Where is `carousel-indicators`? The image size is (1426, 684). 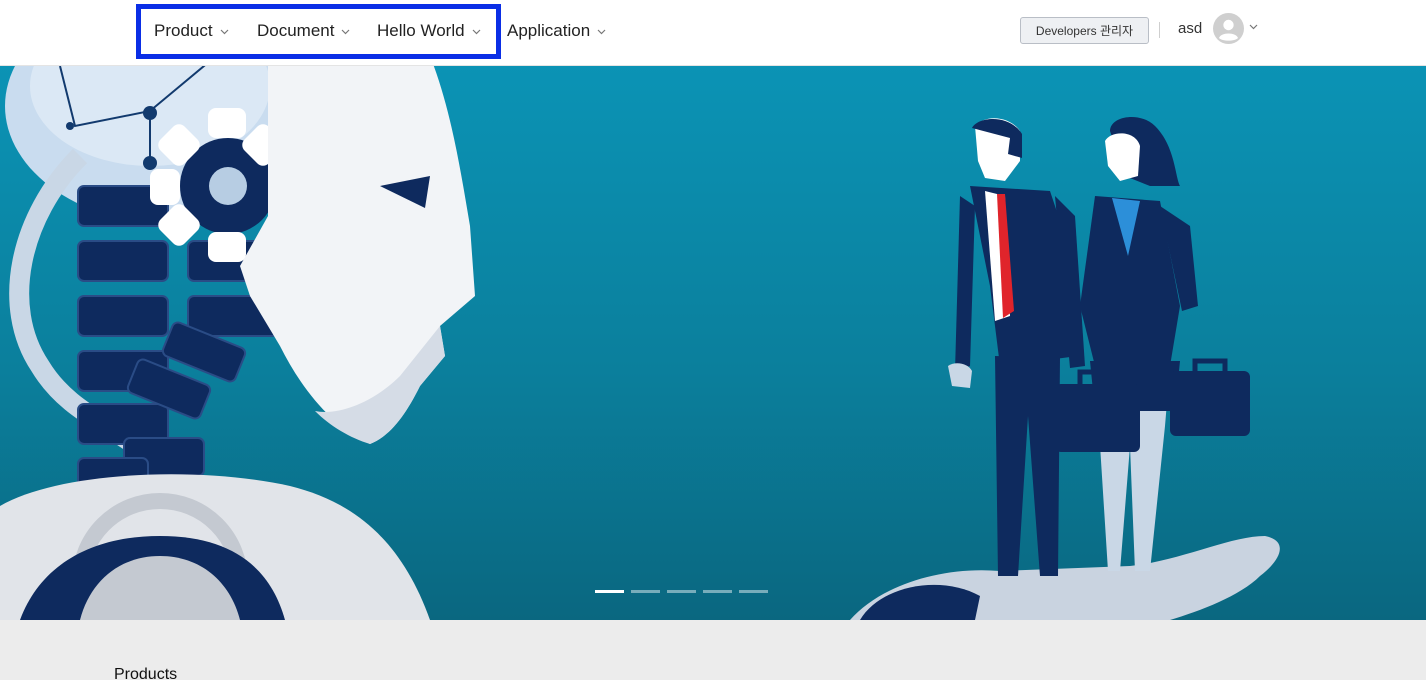
carousel-indicators is located at coordinates (681, 591).